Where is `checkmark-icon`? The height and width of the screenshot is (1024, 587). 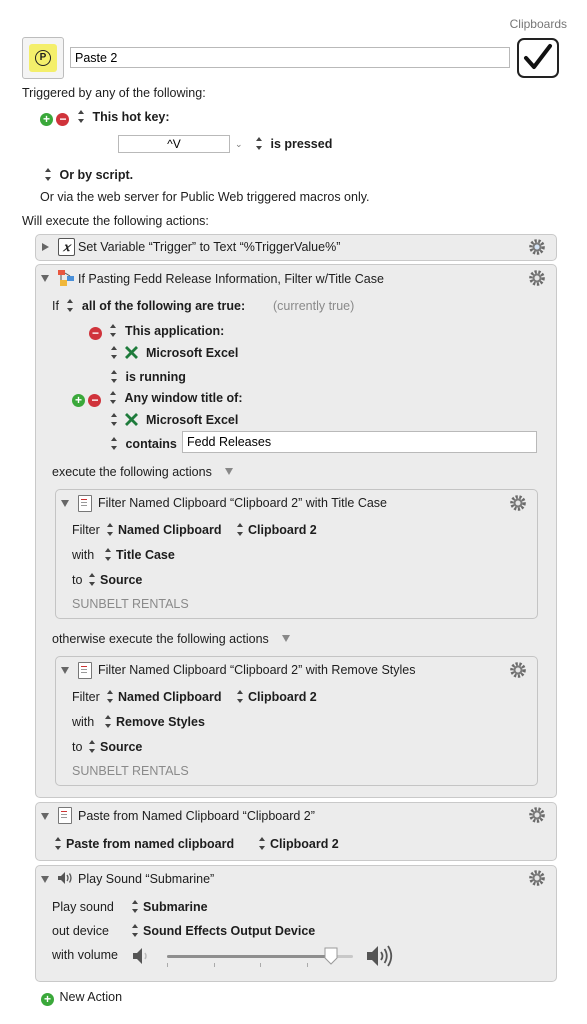
checkmark-icon is located at coordinates (538, 56).